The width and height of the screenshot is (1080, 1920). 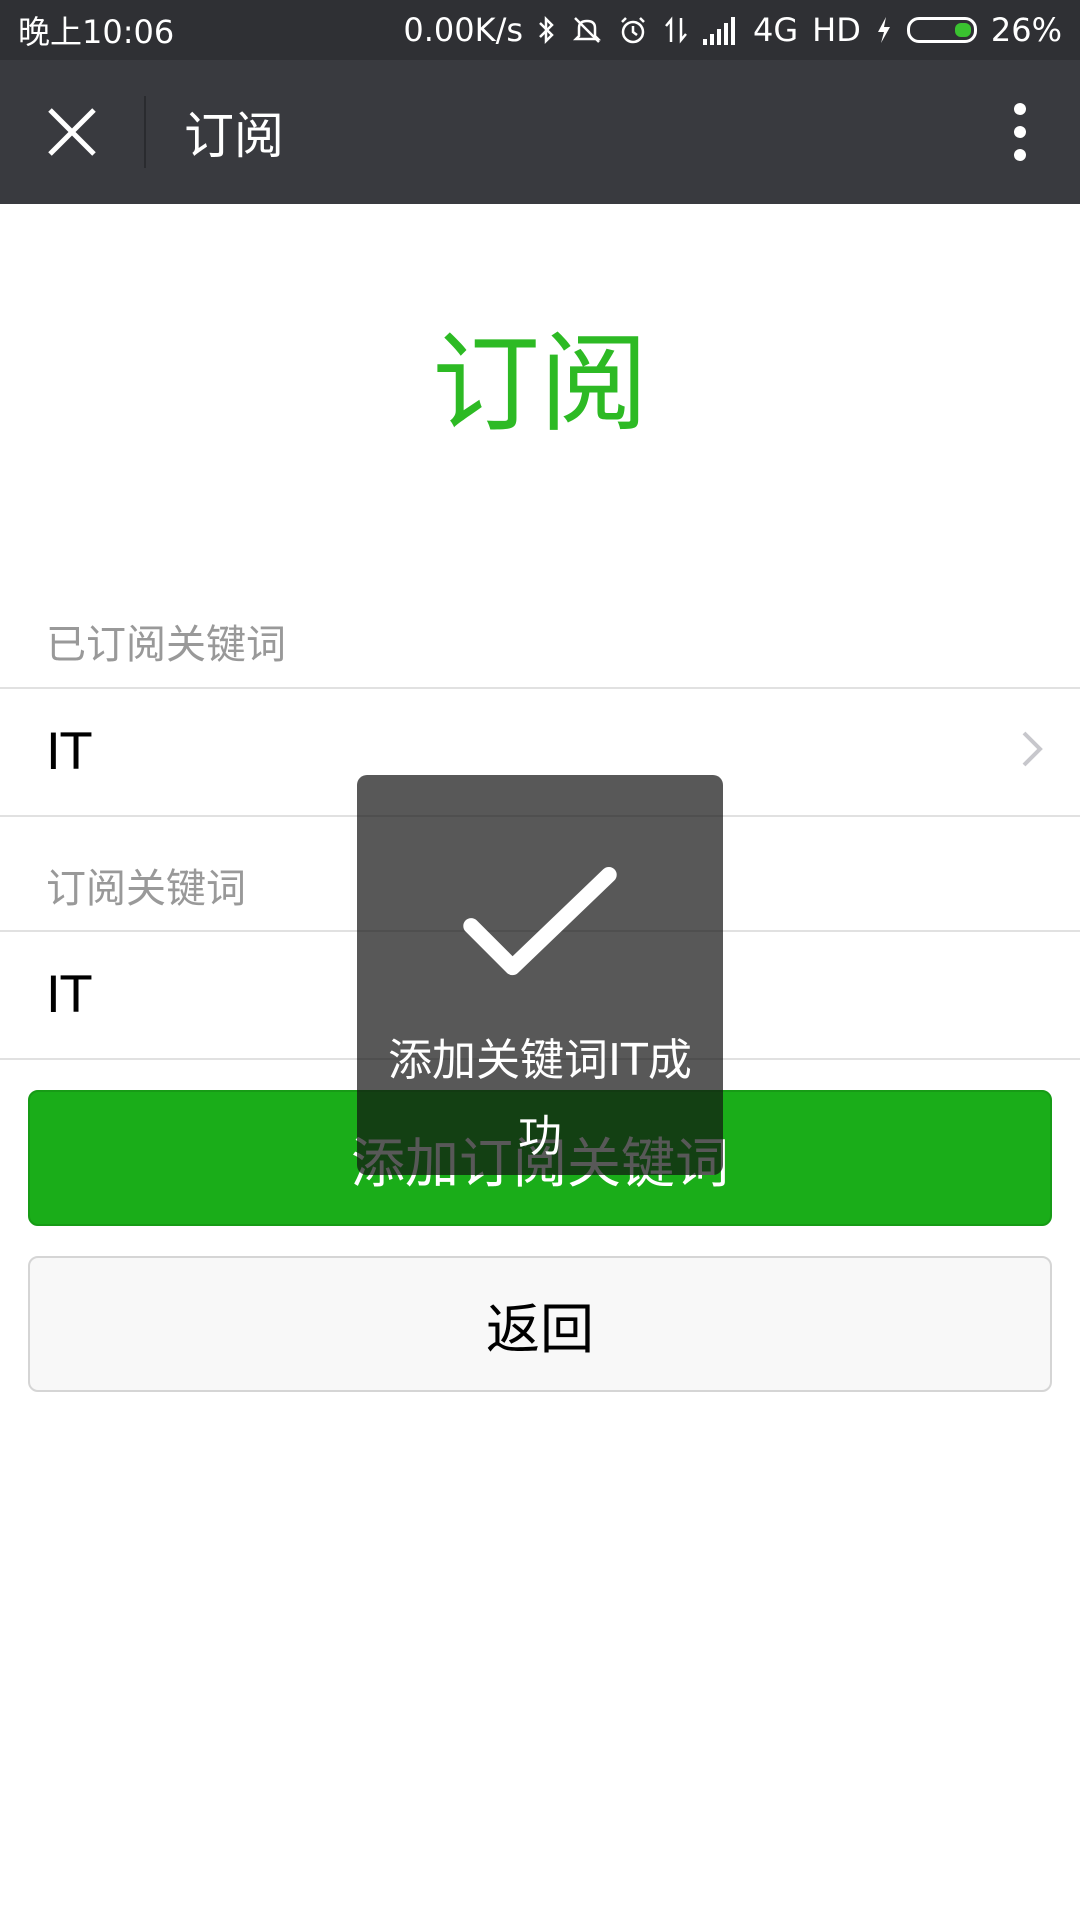 I want to click on signal-icon, so click(x=721, y=30).